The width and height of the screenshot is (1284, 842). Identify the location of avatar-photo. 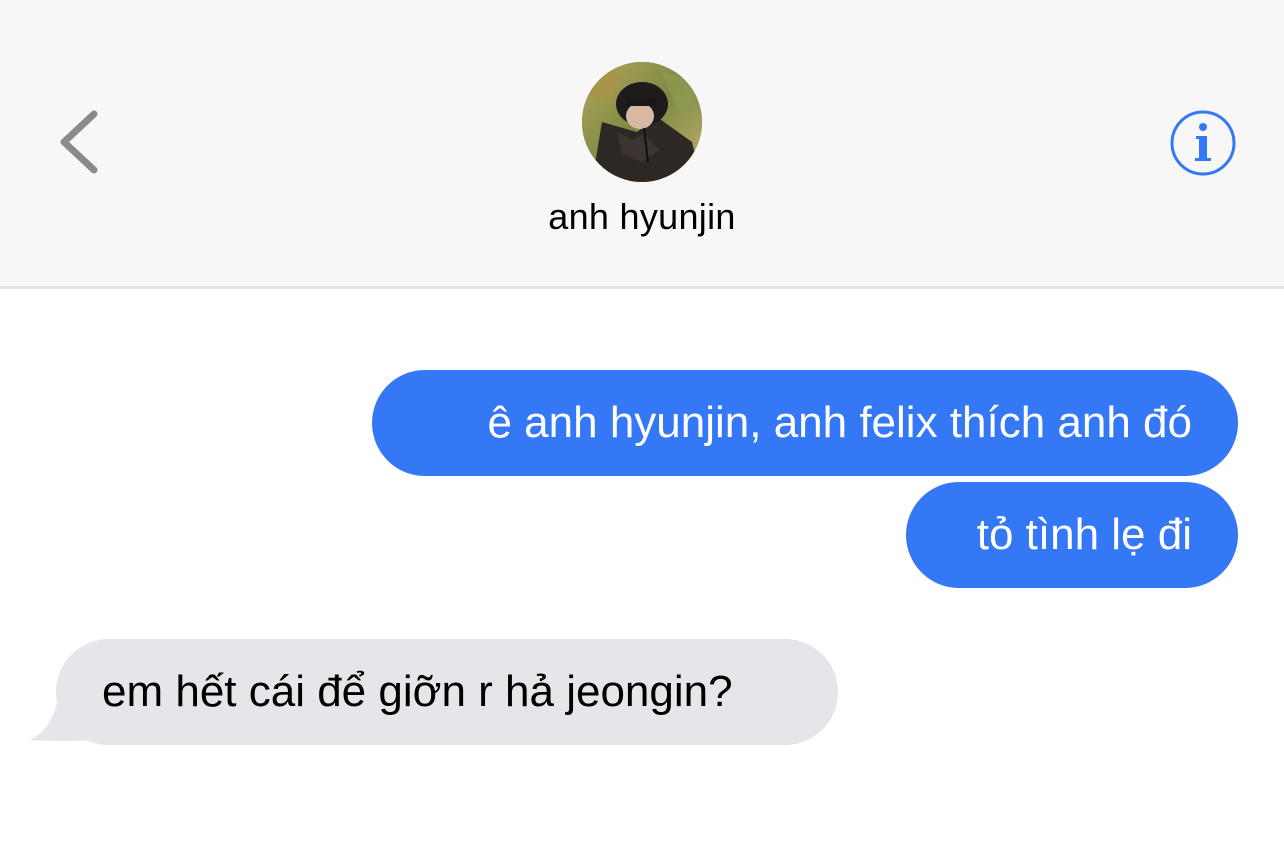
(642, 122).